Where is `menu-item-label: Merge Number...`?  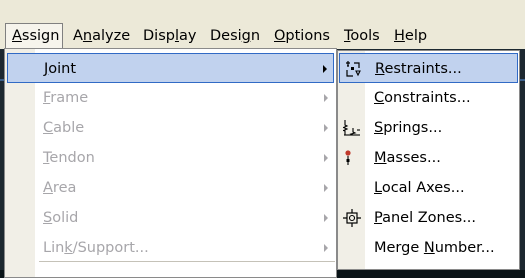
menu-item-label: Merge Number... is located at coordinates (434, 248).